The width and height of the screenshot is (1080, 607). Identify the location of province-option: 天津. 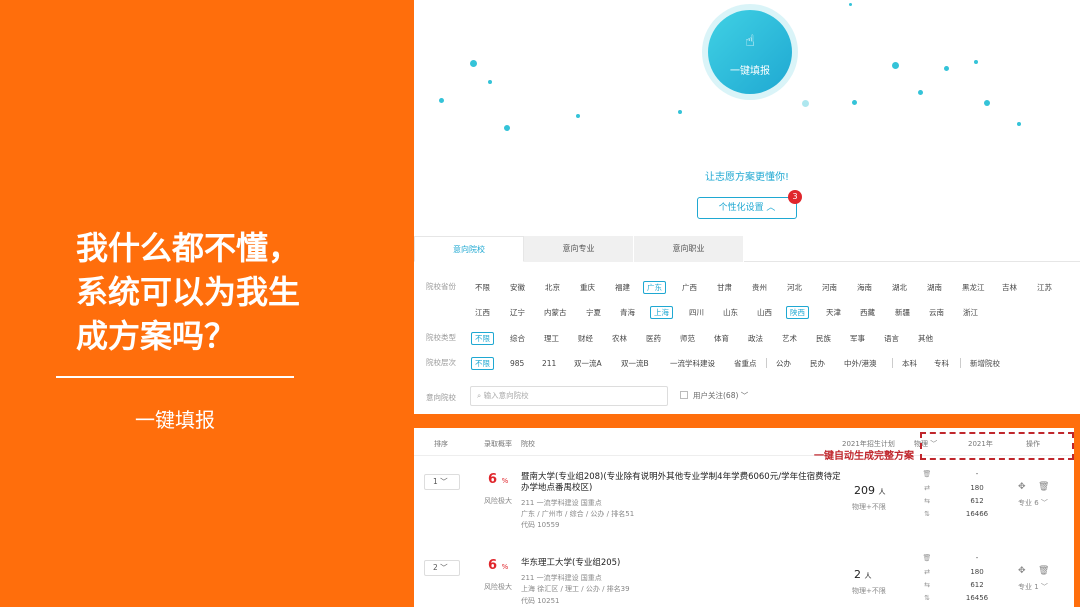
(833, 312).